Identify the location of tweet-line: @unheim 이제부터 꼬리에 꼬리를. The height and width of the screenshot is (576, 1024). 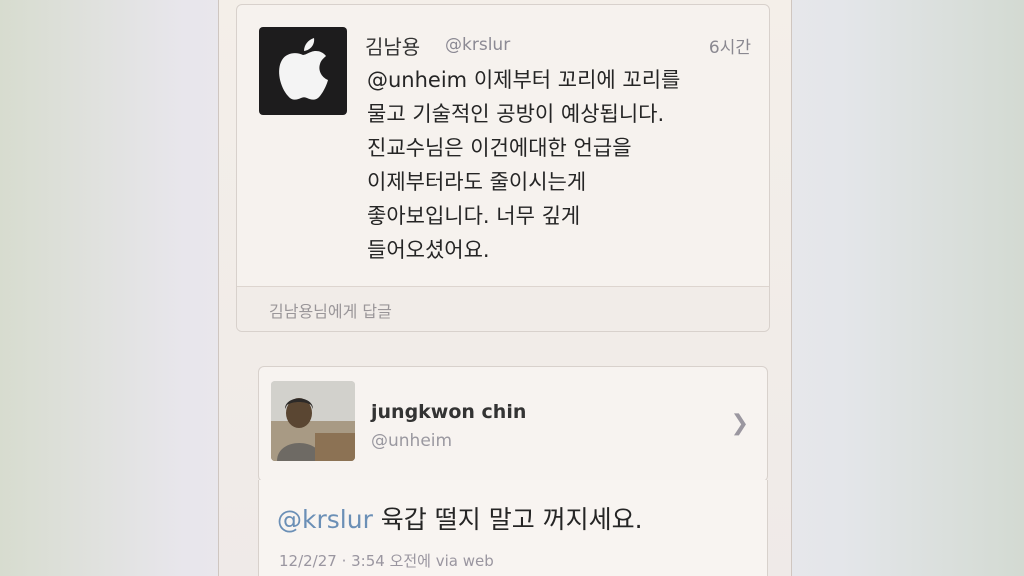
(524, 80).